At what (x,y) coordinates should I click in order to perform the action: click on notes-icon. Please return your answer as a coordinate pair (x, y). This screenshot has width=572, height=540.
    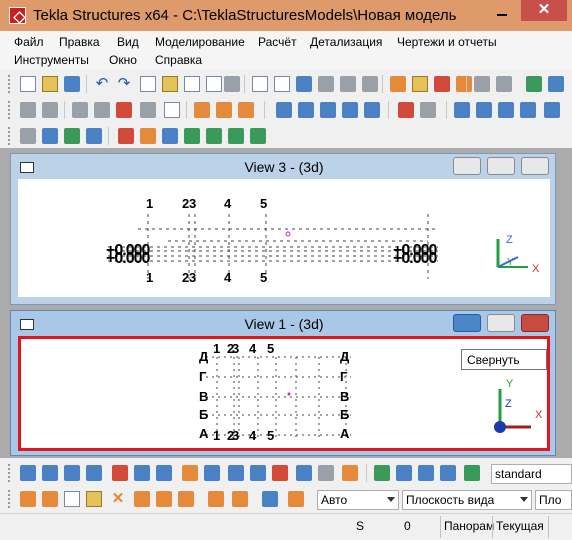
    Looking at the image, I should click on (420, 84).